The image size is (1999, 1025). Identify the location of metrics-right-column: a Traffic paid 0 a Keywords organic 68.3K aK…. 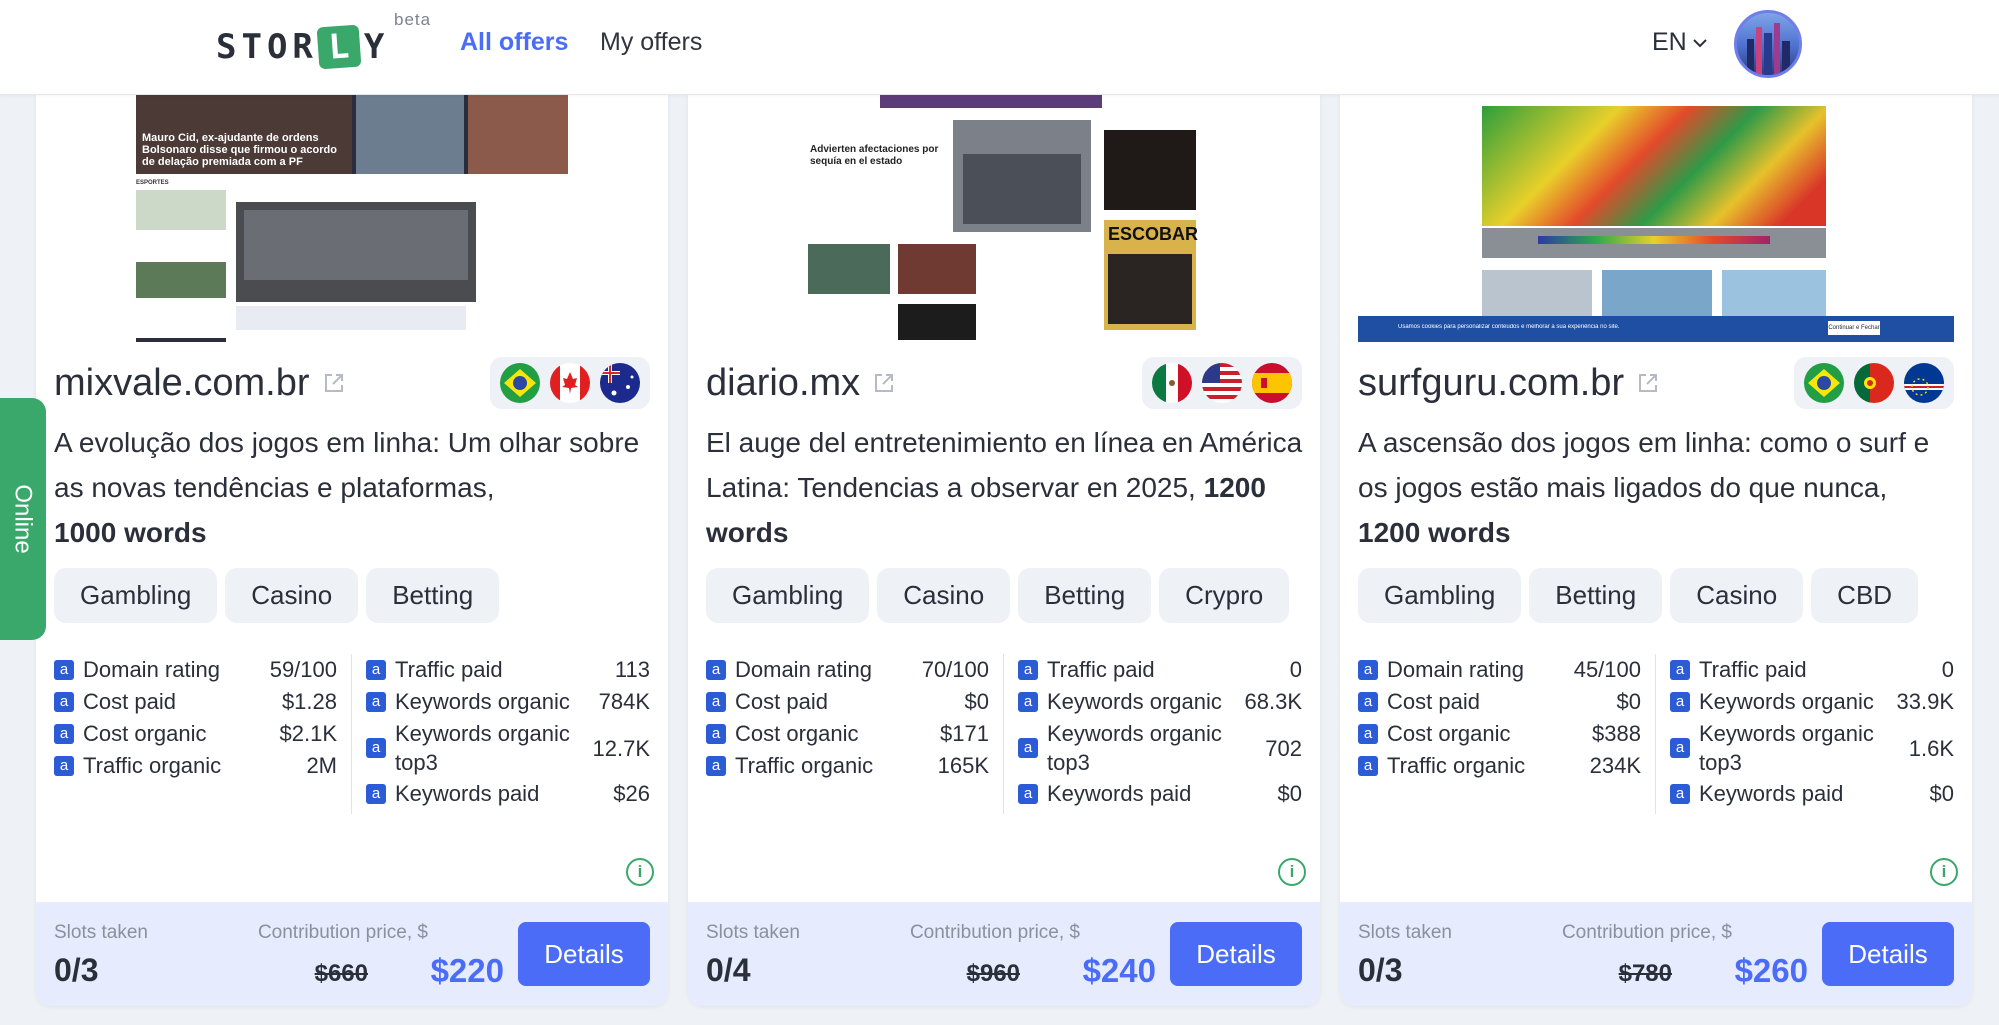
(1153, 734).